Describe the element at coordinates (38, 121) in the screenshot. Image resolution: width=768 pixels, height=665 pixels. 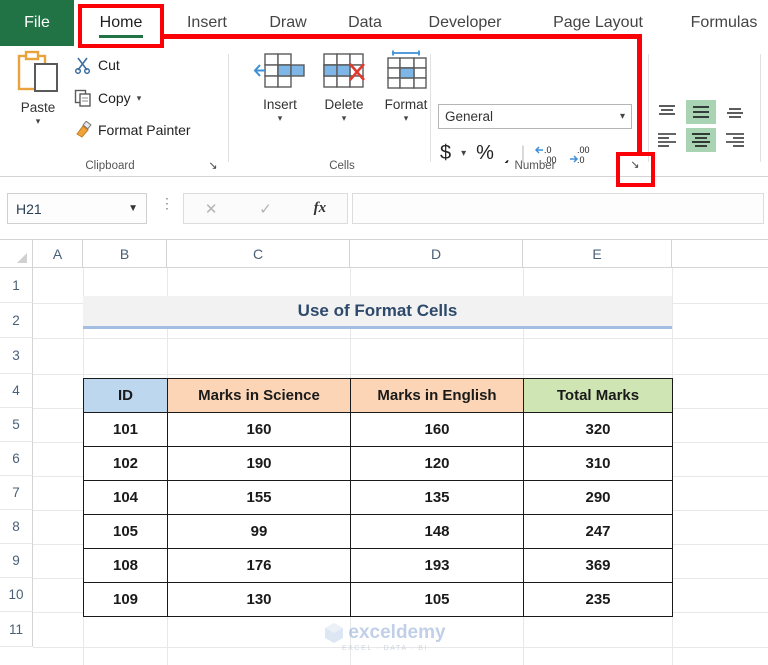
I see `paste-chevron-down-icon: ▾` at that location.